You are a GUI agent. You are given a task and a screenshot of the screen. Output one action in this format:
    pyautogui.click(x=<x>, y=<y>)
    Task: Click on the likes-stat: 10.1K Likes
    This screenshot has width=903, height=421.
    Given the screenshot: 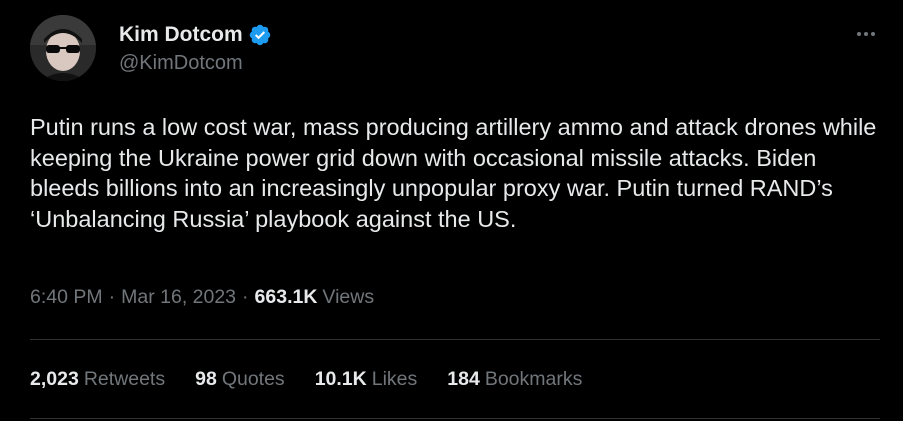 What is the action you would take?
    pyautogui.click(x=366, y=379)
    